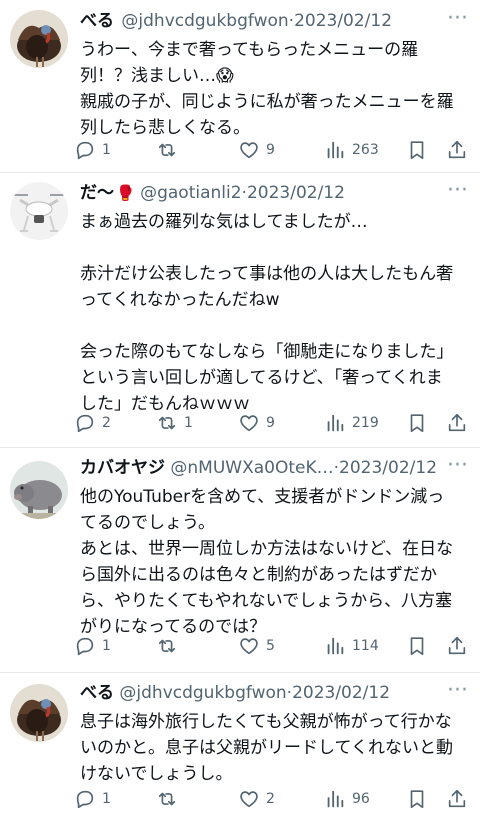 This screenshot has height=822, width=480. I want to click on view-count: 219, so click(365, 423).